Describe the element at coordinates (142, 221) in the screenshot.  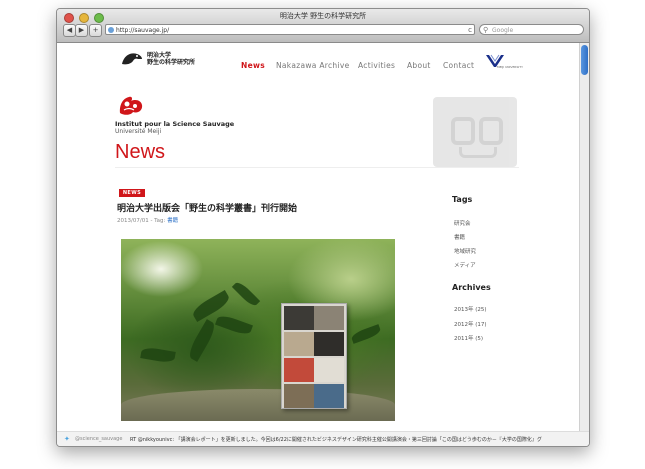
I see `post-date: 2013/07/01 - Tag:` at that location.